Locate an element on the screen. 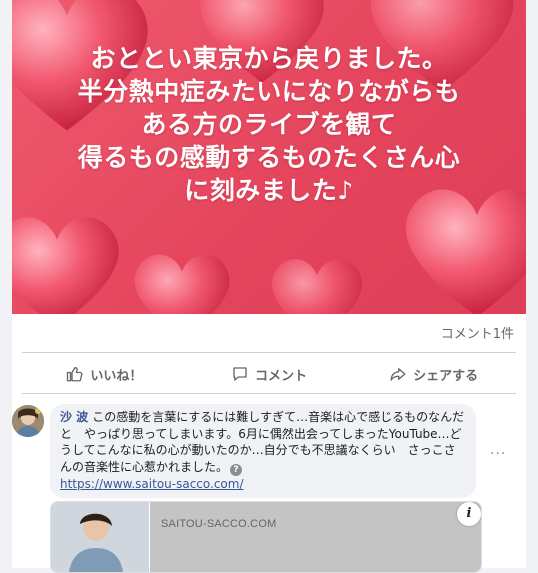 This screenshot has height=573, width=538. like-button: いいね！ is located at coordinates (104, 374).